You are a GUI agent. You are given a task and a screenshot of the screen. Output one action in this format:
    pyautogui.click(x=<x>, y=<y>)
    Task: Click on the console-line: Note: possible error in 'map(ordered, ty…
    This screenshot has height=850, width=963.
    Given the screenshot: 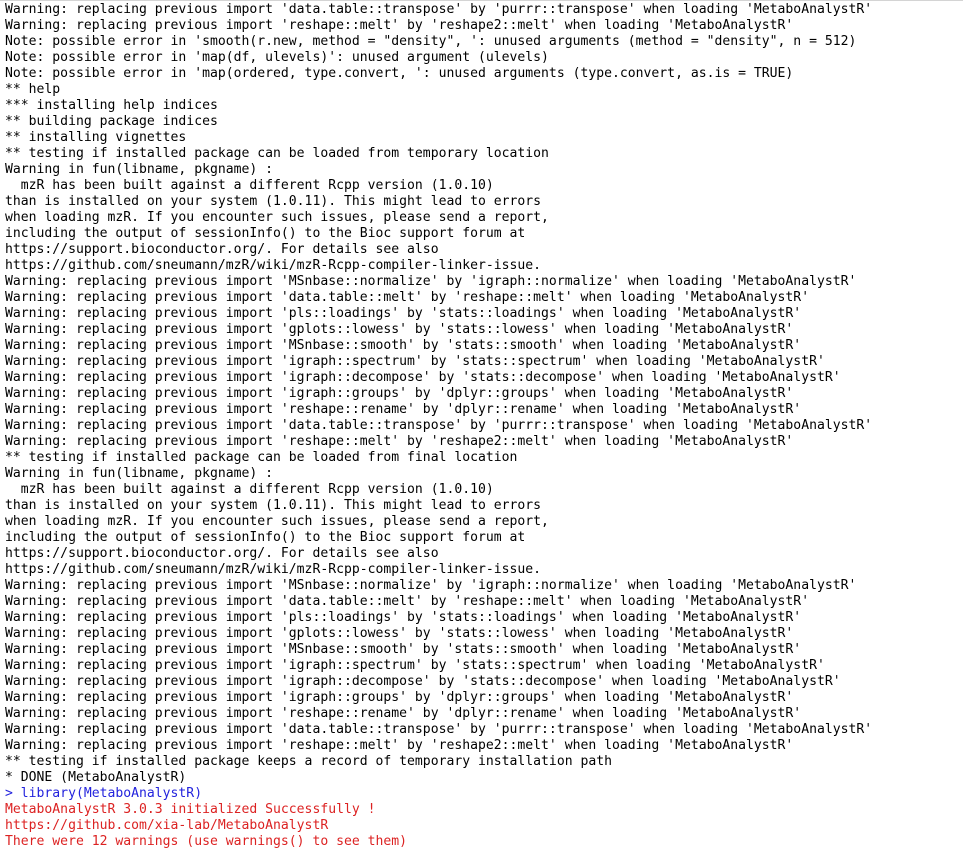 What is the action you would take?
    pyautogui.click(x=399, y=73)
    